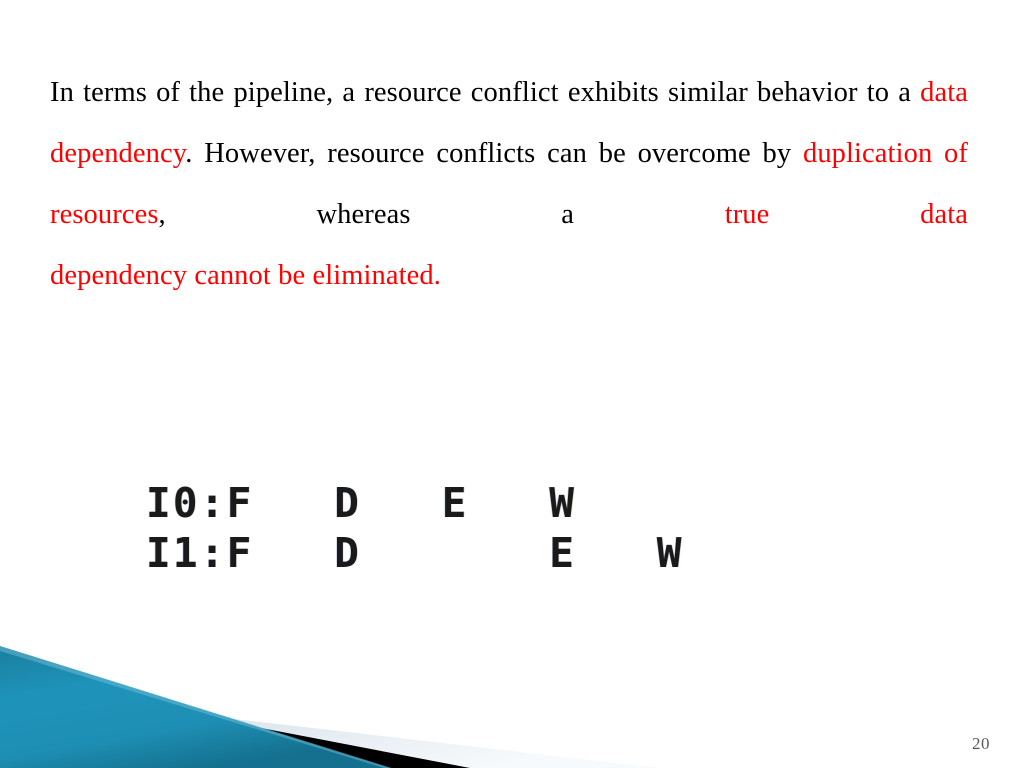  Describe the element at coordinates (415, 553) in the screenshot. I see `pipeline-row-i1: I1:F D E W` at that location.